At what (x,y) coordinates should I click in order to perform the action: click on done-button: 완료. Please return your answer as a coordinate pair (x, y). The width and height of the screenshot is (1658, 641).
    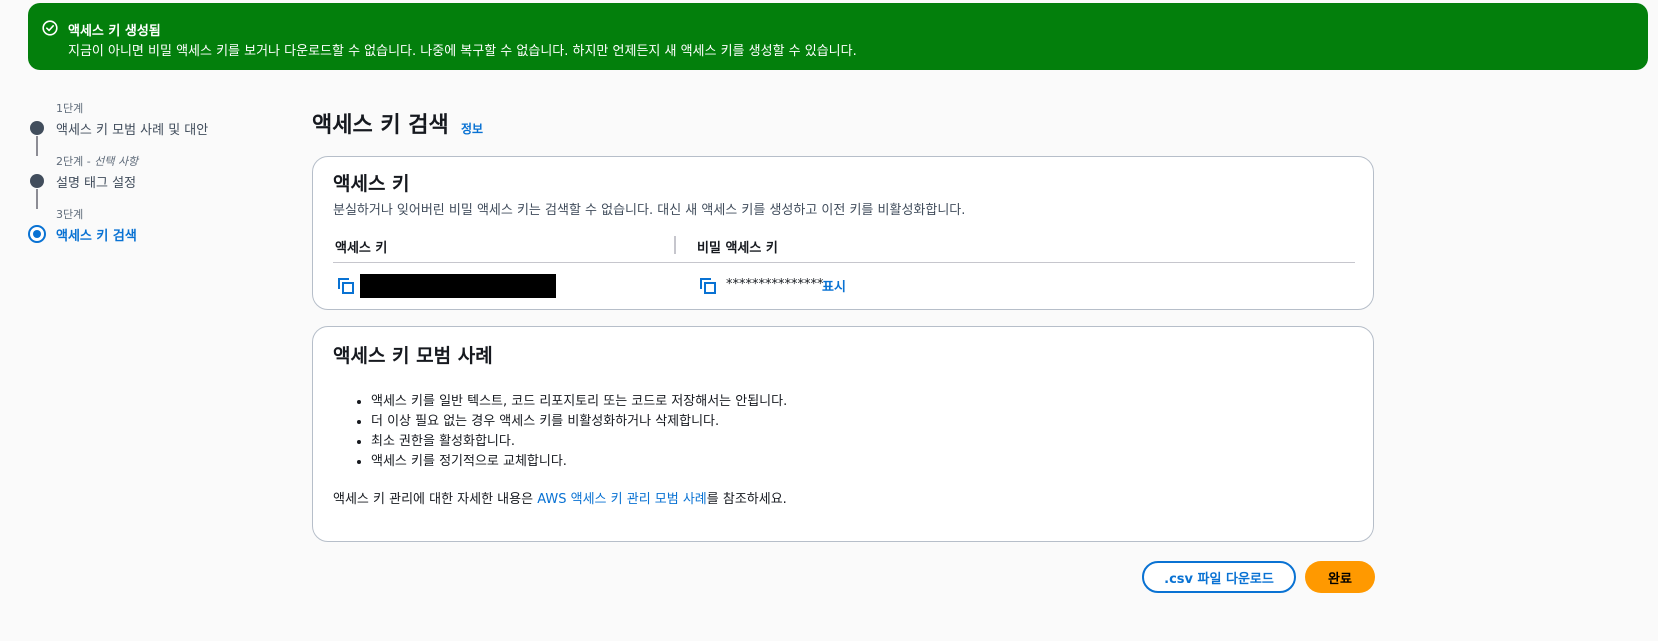
    Looking at the image, I should click on (1340, 577).